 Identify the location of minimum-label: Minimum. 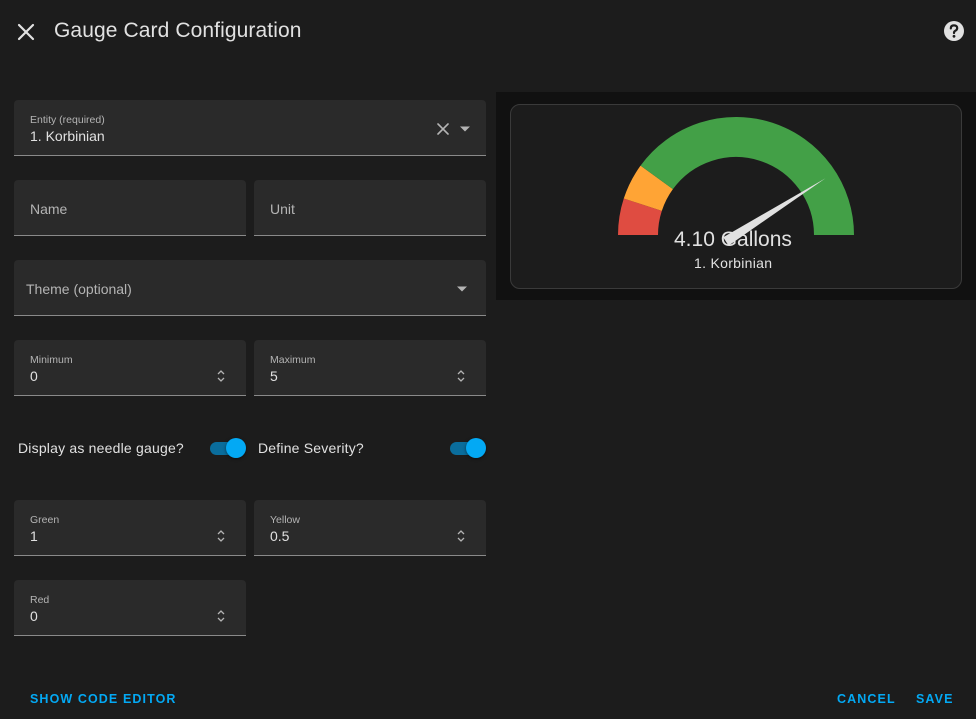
(51, 360).